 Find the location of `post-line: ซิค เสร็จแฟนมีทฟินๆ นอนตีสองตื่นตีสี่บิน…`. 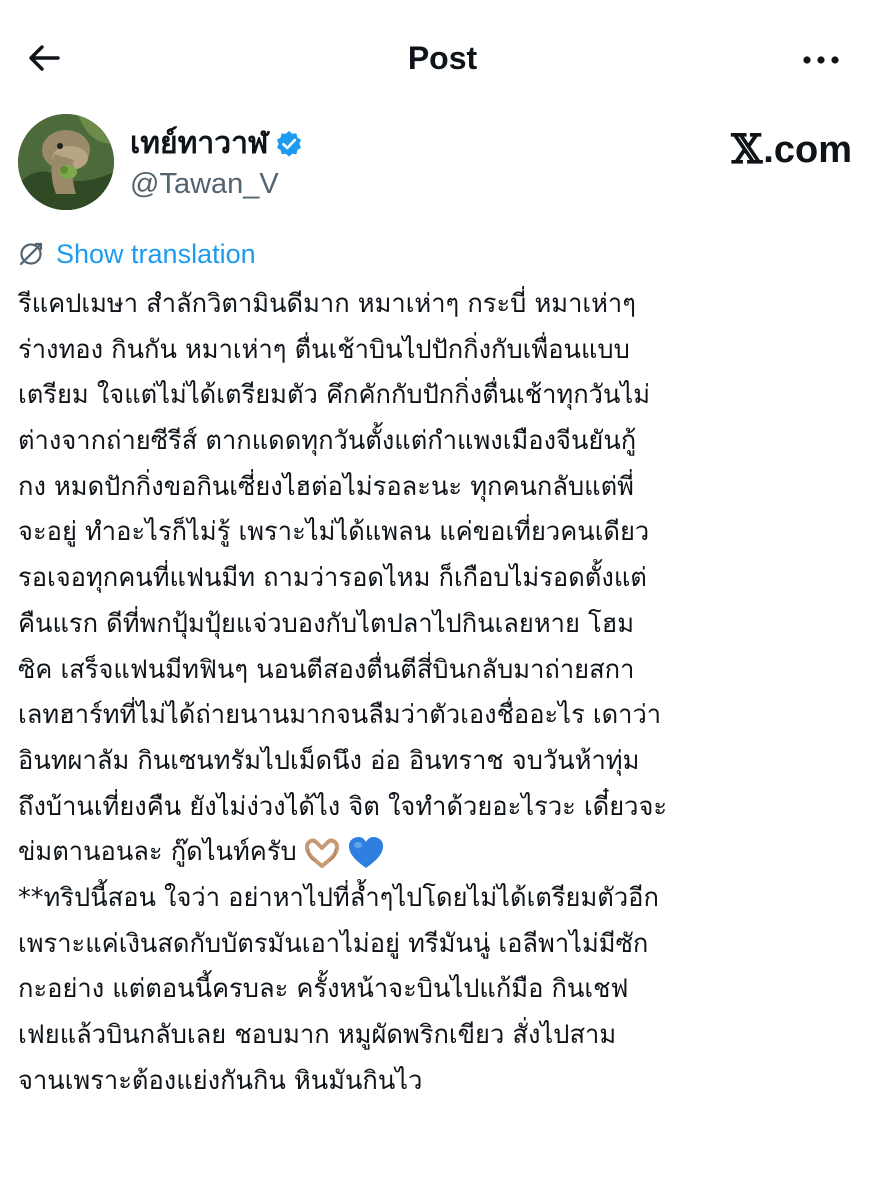

post-line: ซิค เสร็จแฟนมีทฟินๆ นอนตีสองตื่นตีสี่บิน… is located at coordinates (326, 669).